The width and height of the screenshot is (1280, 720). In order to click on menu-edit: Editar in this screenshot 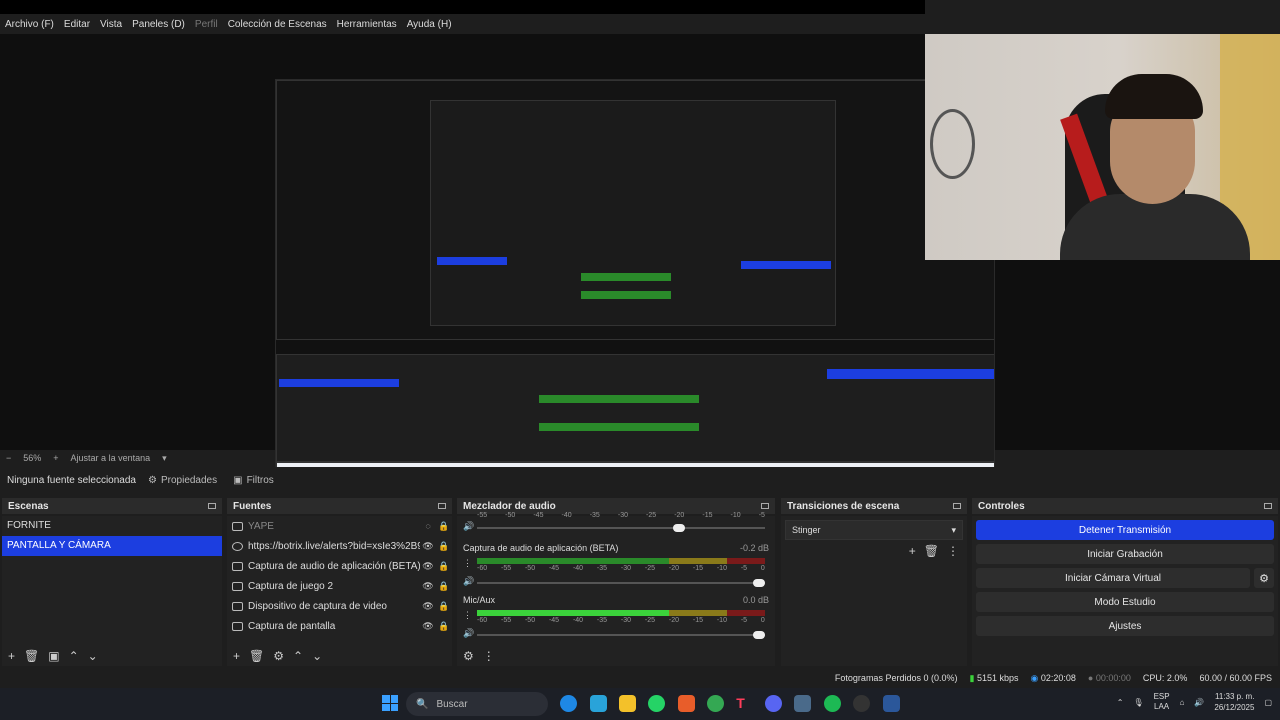, I will do `click(77, 24)`.